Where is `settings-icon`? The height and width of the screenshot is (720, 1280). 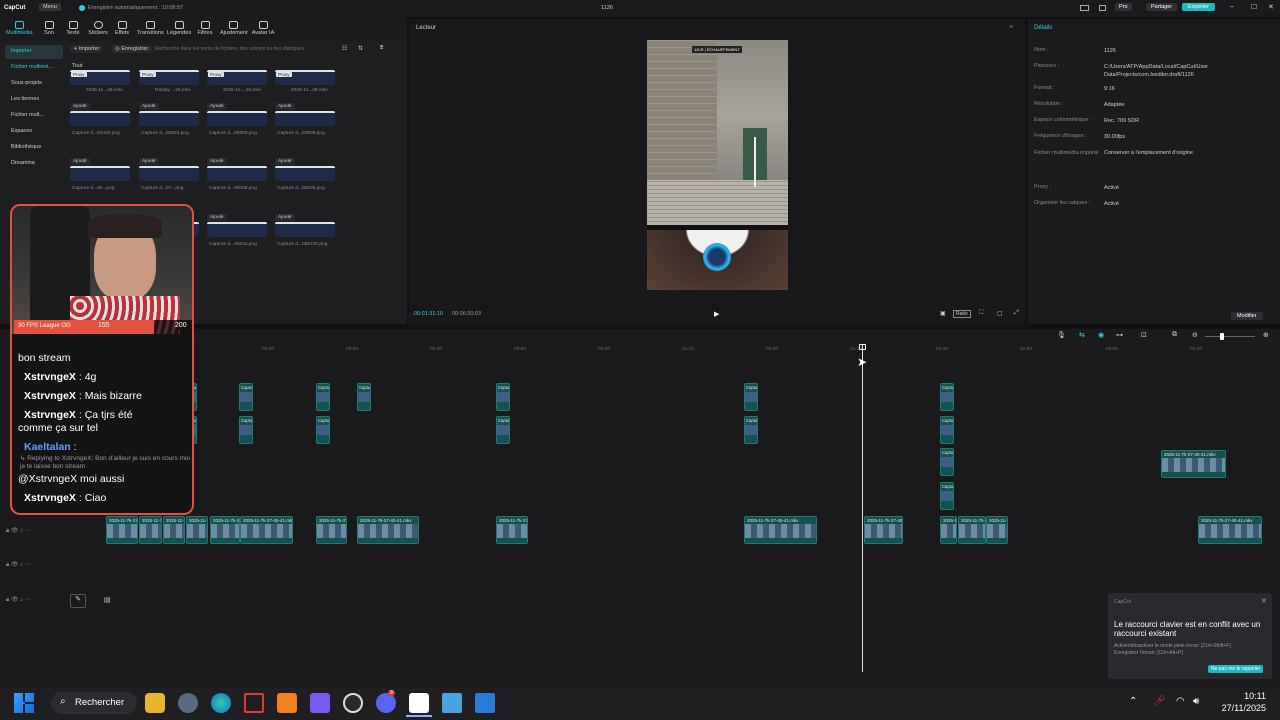 settings-icon is located at coordinates (188, 703).